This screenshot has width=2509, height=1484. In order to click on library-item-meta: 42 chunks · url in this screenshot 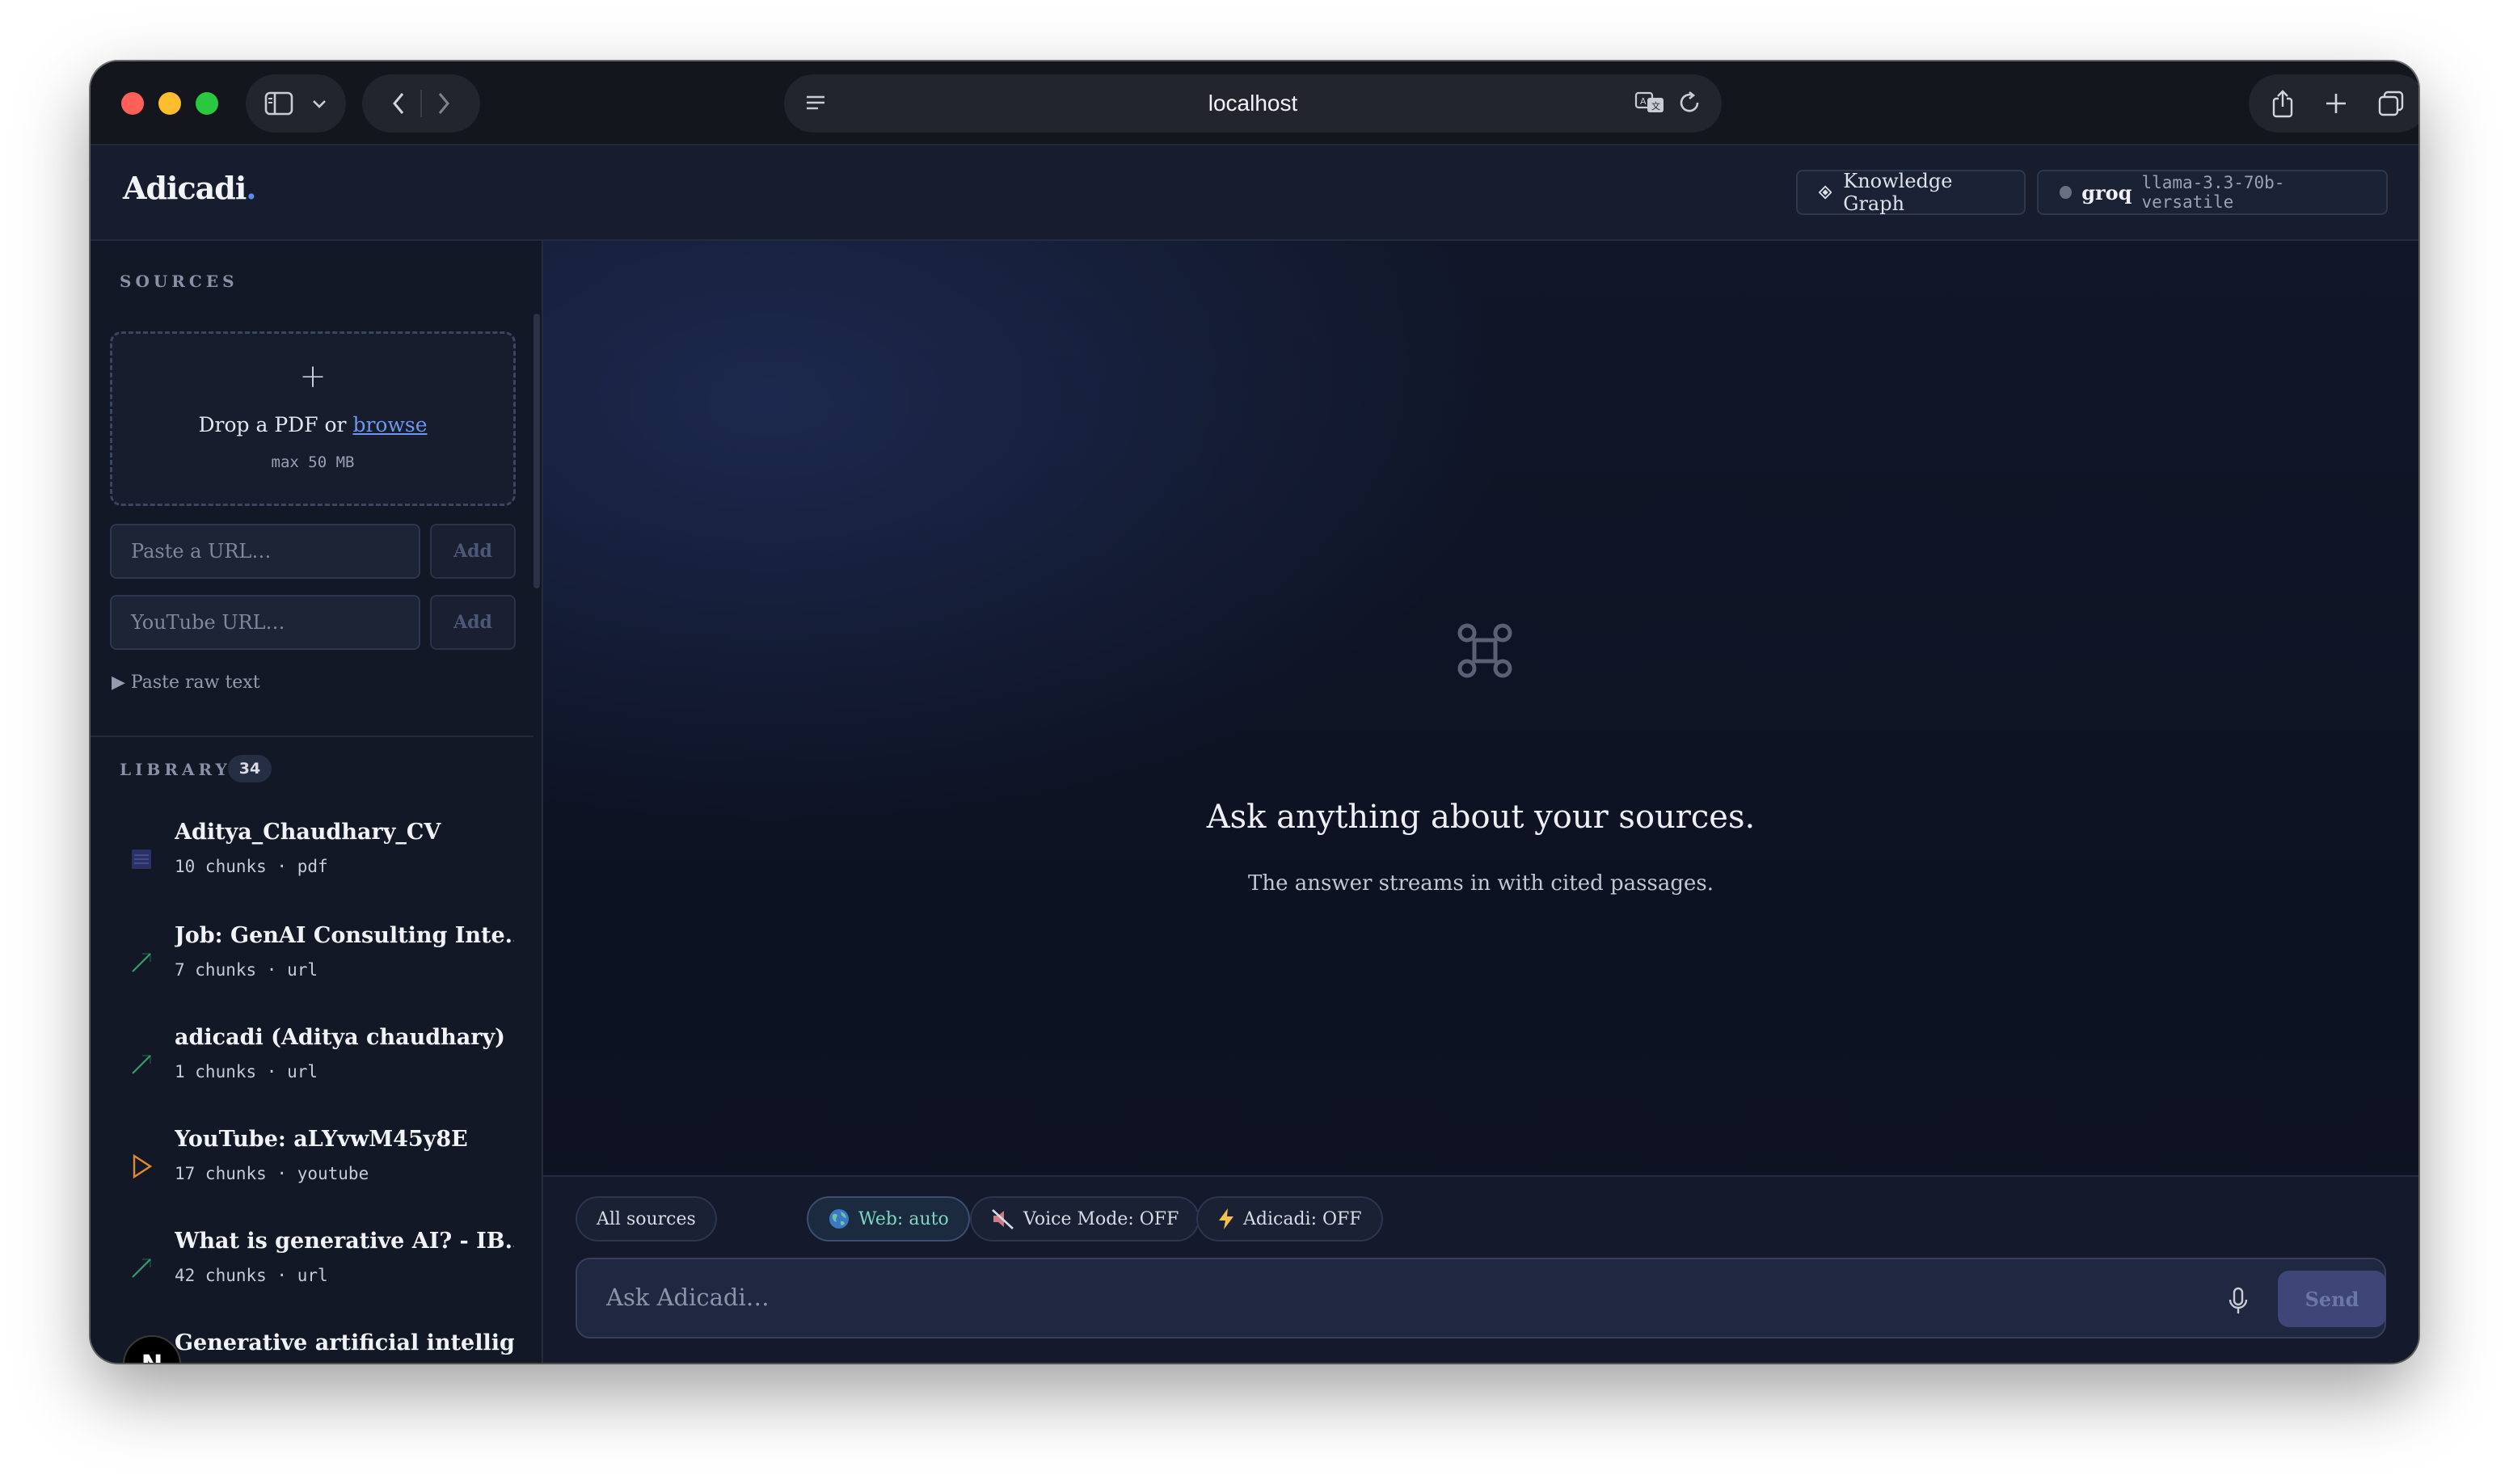, I will do `click(252, 1275)`.